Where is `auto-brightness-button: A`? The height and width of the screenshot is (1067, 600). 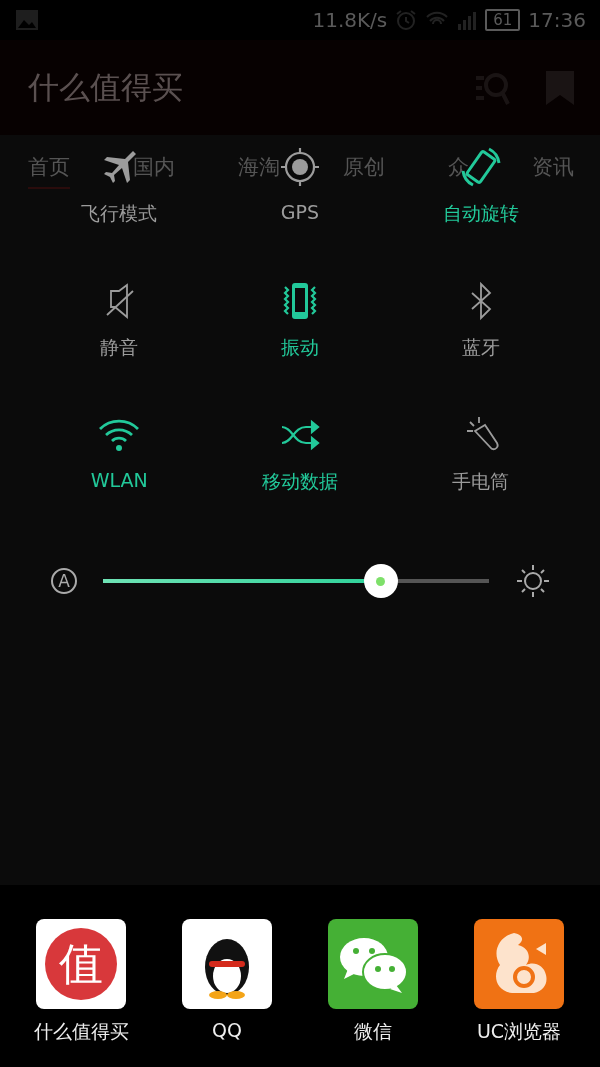 auto-brightness-button: A is located at coordinates (64, 581).